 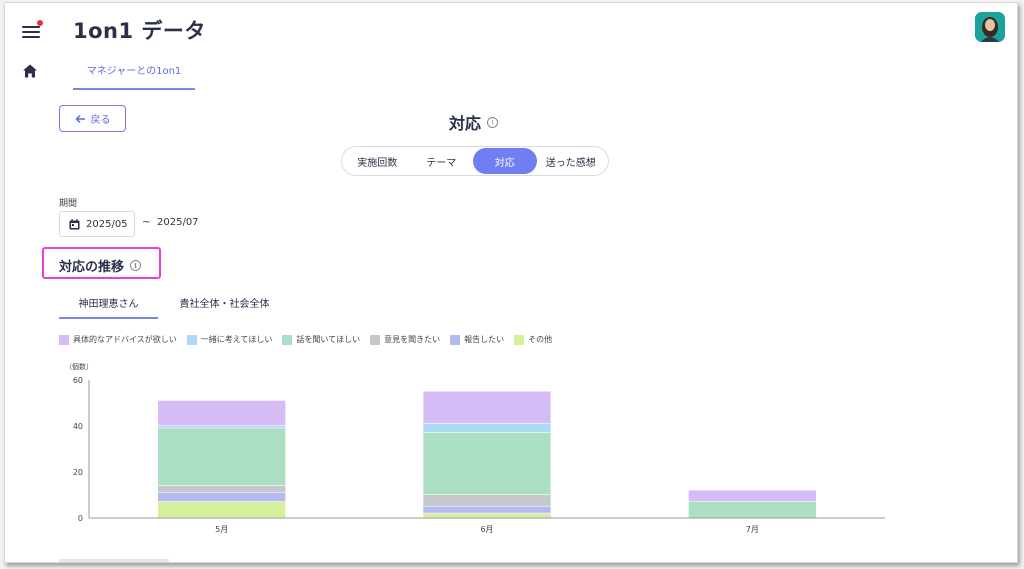 What do you see at coordinates (377, 161) in the screenshot?
I see `segment-count: 実施回数` at bounding box center [377, 161].